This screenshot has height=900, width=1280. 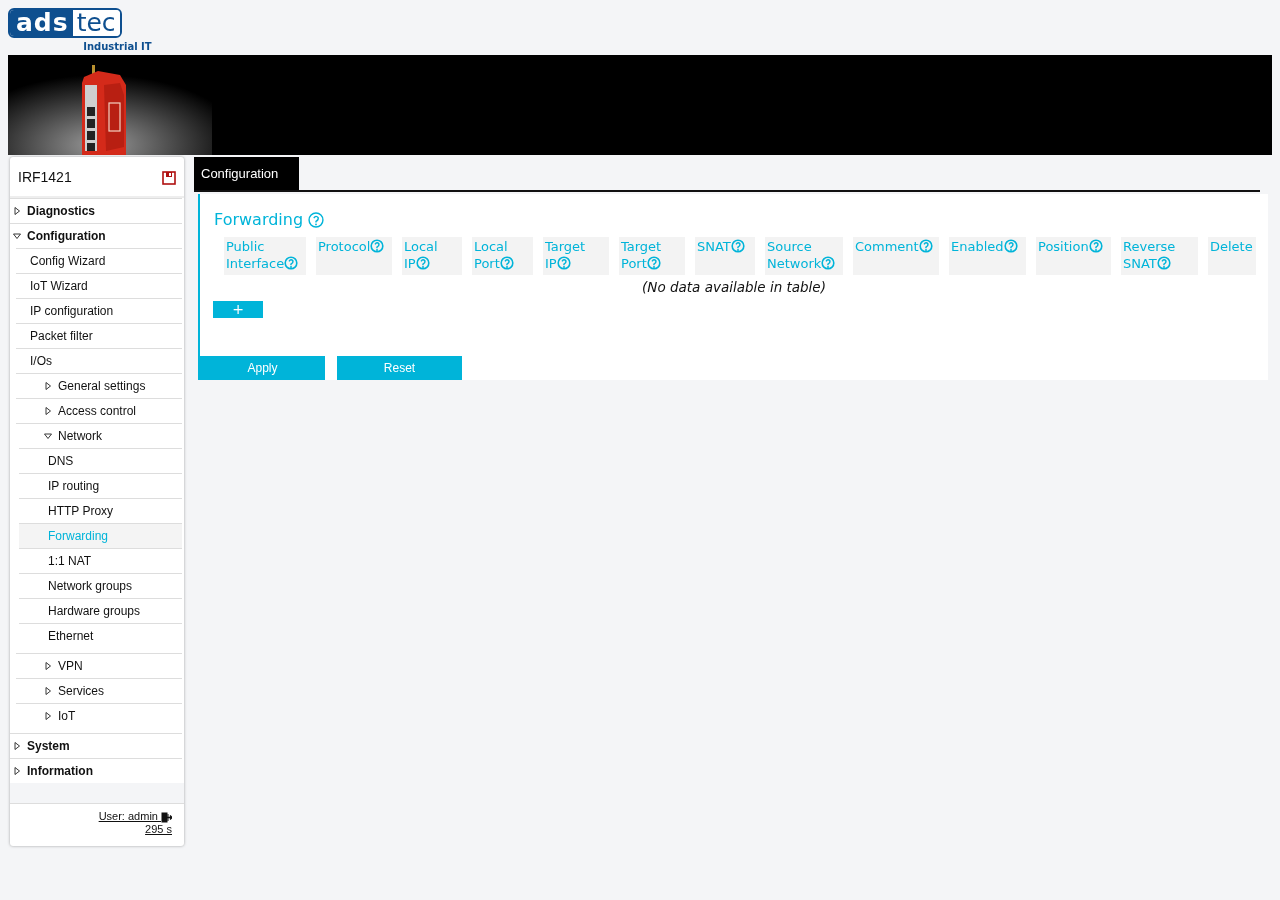 I want to click on sidebar-item: Ethernet, so click(x=100, y=635).